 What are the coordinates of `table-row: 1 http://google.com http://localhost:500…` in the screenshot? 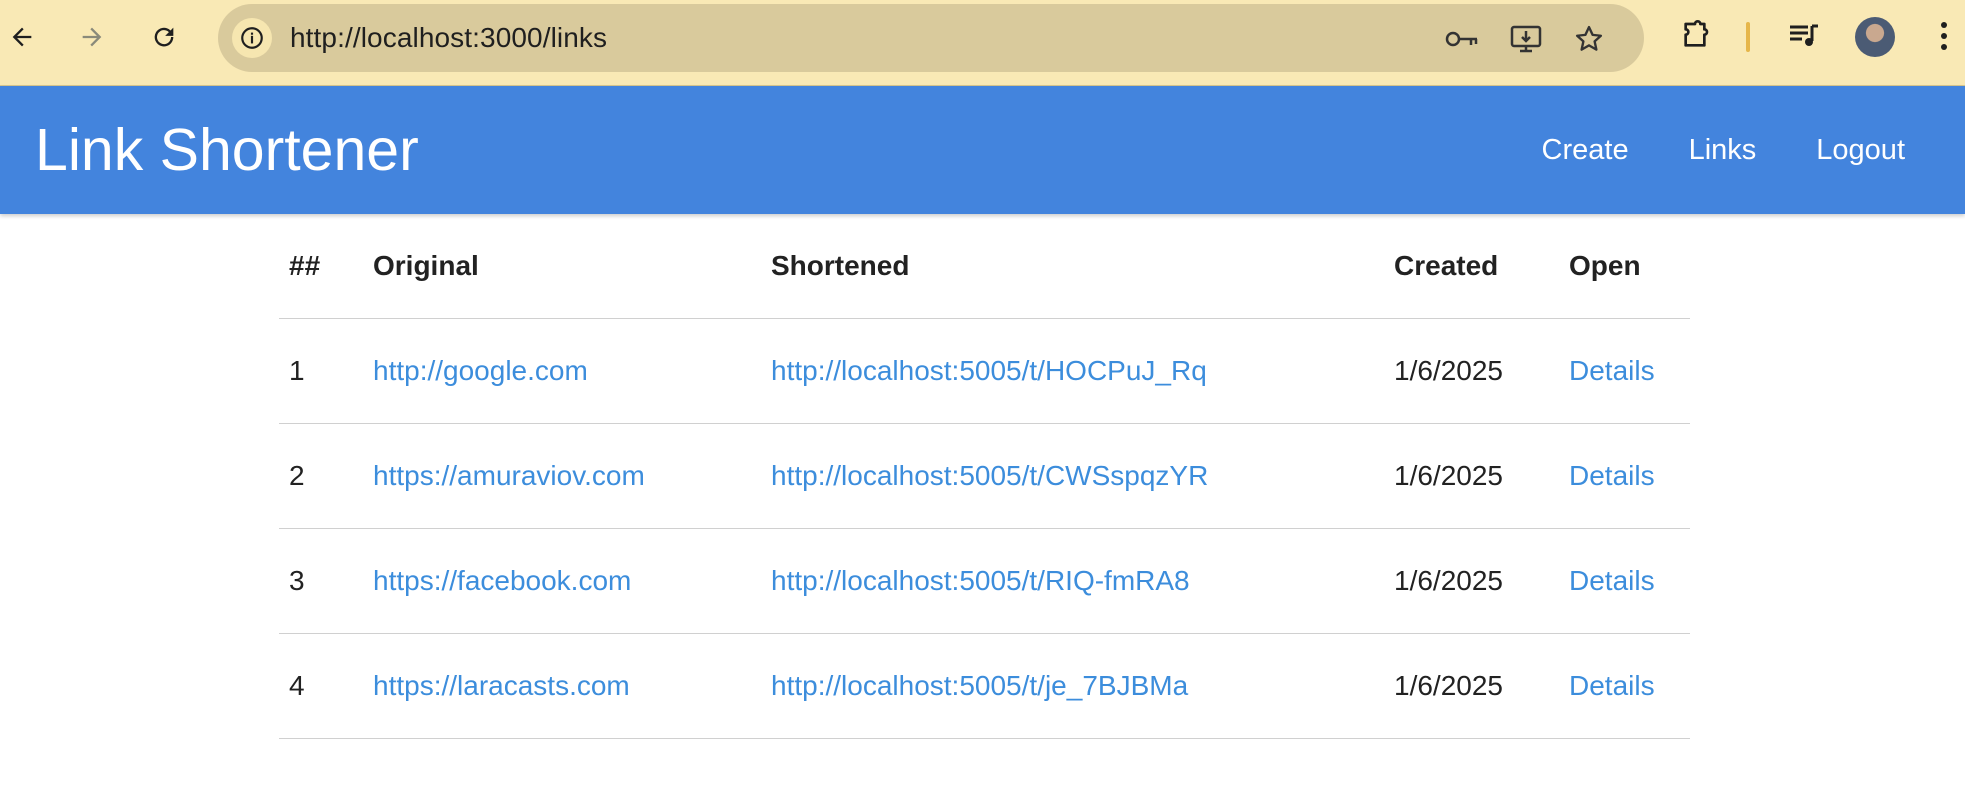 It's located at (984, 371).